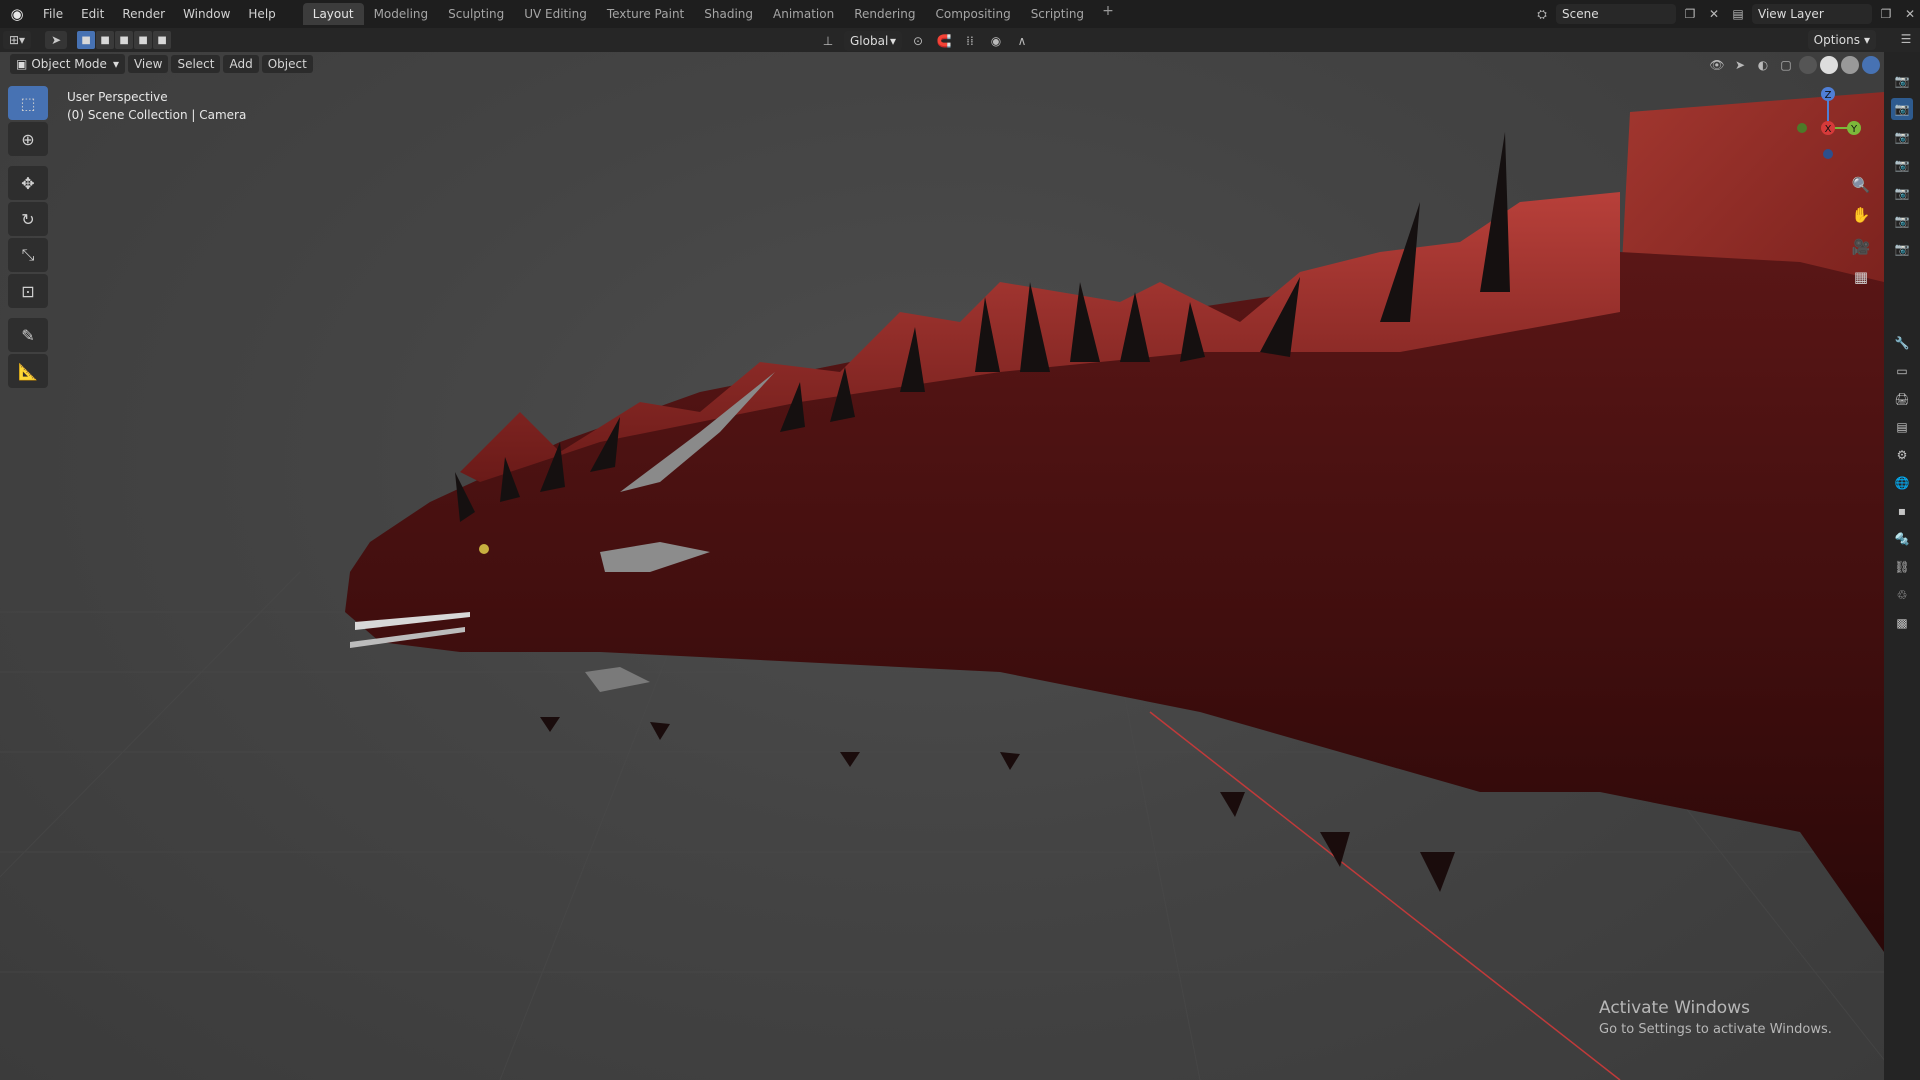  What do you see at coordinates (918, 41) in the screenshot?
I see `pivot-icon: ⊙` at bounding box center [918, 41].